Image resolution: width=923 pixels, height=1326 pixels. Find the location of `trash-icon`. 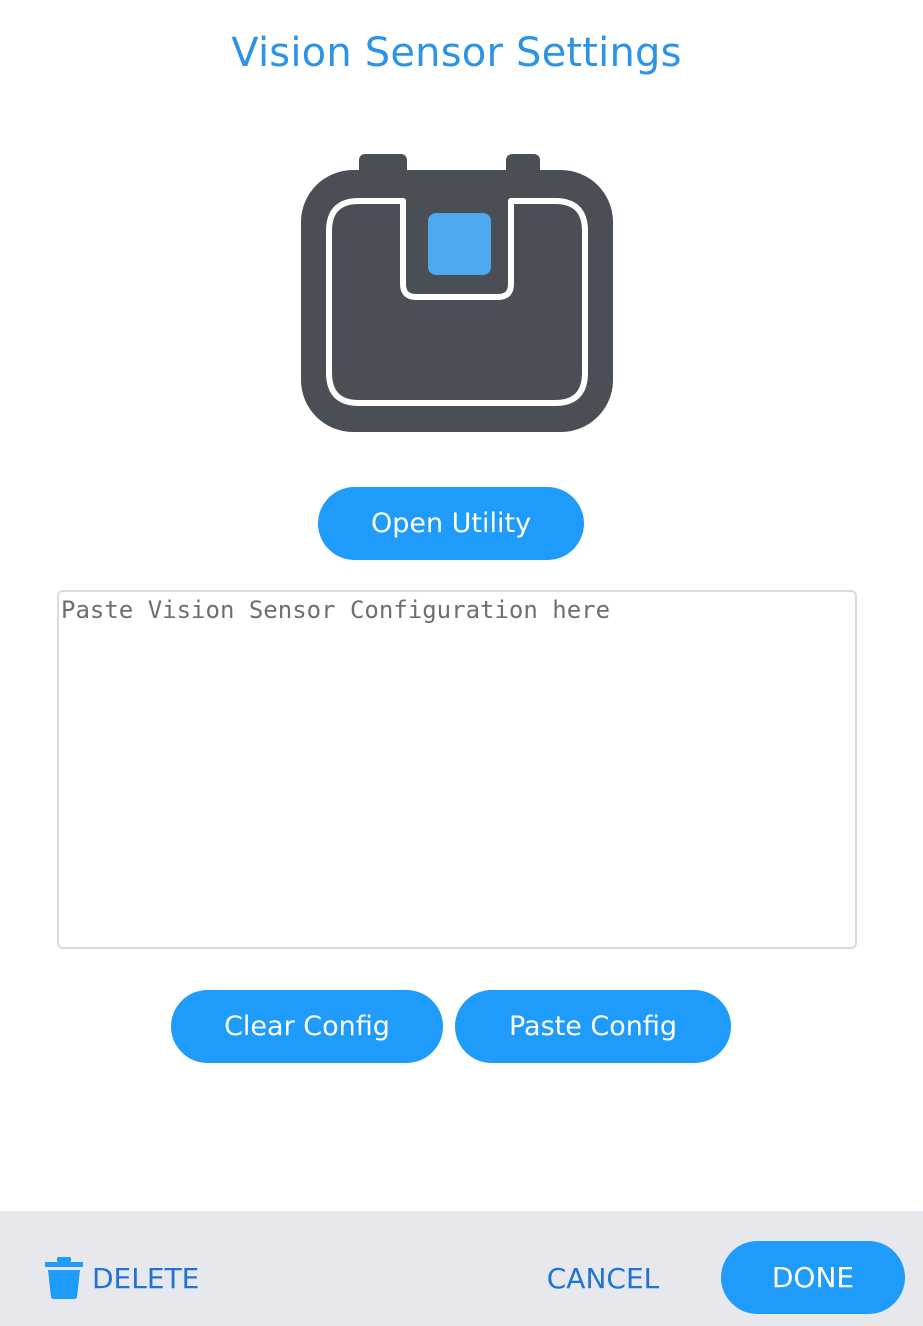

trash-icon is located at coordinates (64, 1278).